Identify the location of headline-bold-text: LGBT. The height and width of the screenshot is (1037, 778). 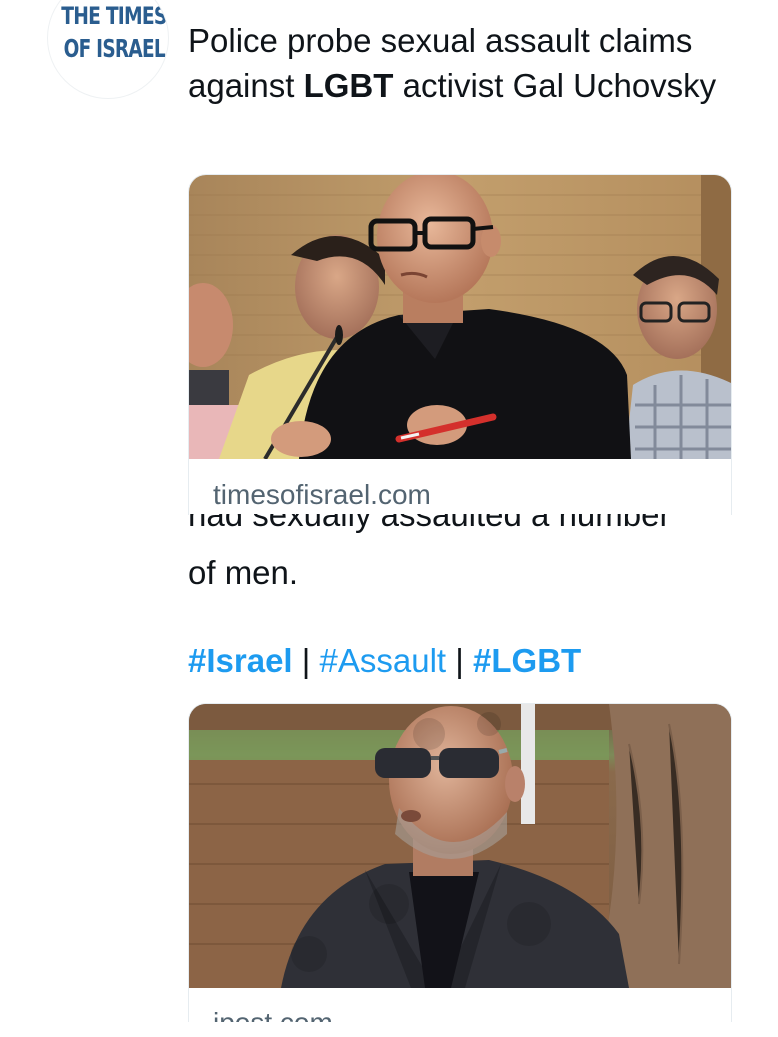
(348, 85).